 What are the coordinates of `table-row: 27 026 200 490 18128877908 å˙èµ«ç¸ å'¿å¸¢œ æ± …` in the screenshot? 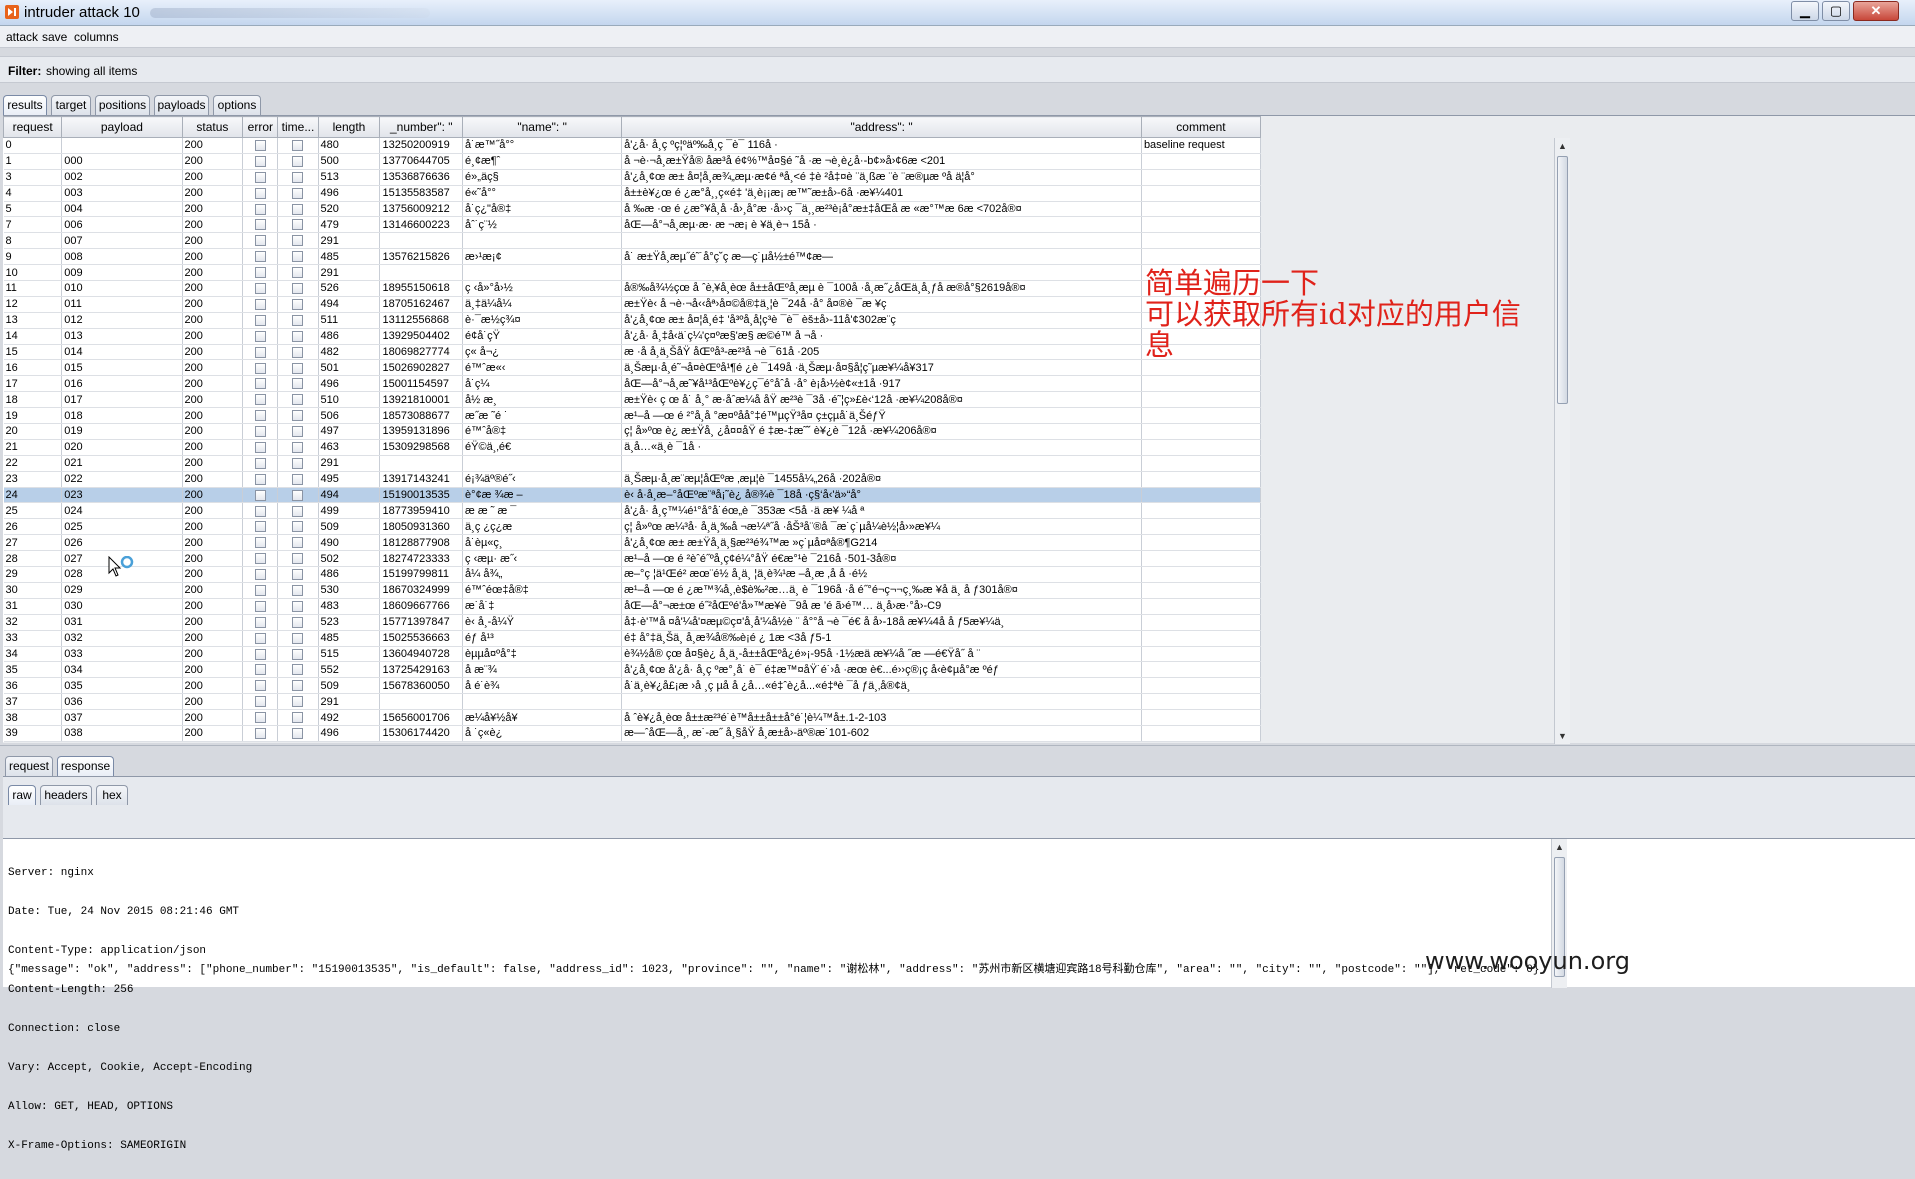 It's located at (632, 543).